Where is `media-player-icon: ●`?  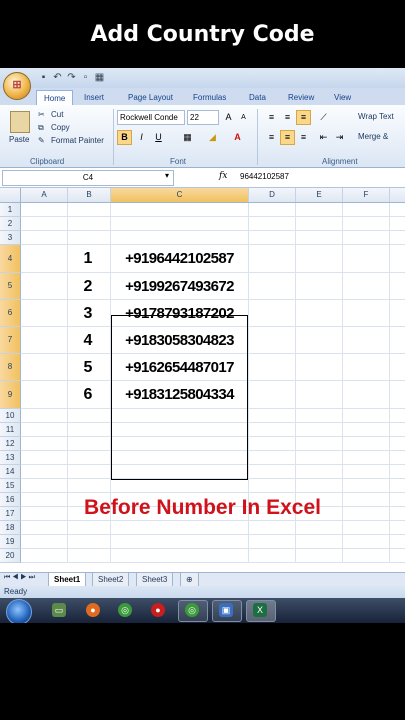
media-player-icon: ● is located at coordinates (158, 610).